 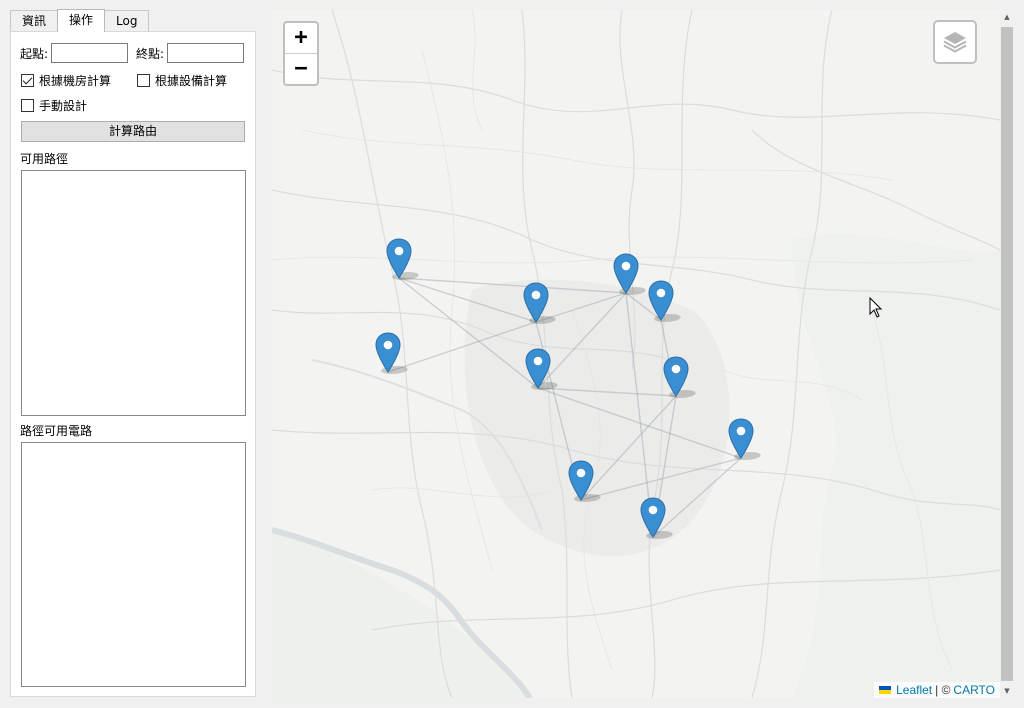 I want to click on opt-room-label: 根據機房計算, so click(x=75, y=81).